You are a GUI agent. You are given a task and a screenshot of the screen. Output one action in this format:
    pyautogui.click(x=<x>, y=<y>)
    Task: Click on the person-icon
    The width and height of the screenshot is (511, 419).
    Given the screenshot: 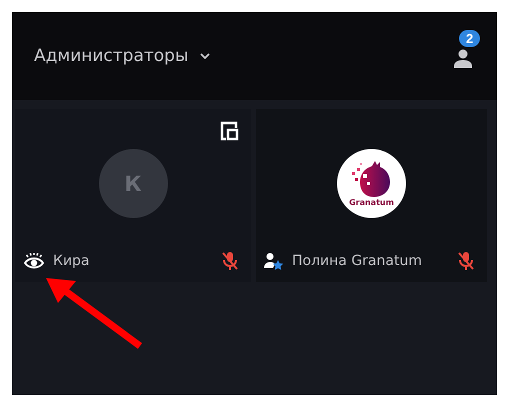 What is the action you would take?
    pyautogui.click(x=463, y=58)
    